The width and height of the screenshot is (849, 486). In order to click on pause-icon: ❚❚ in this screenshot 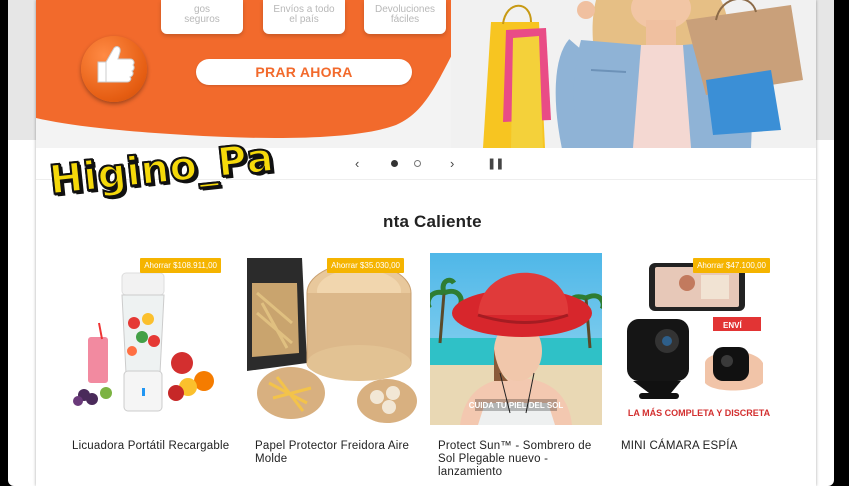, I will do `click(495, 163)`.